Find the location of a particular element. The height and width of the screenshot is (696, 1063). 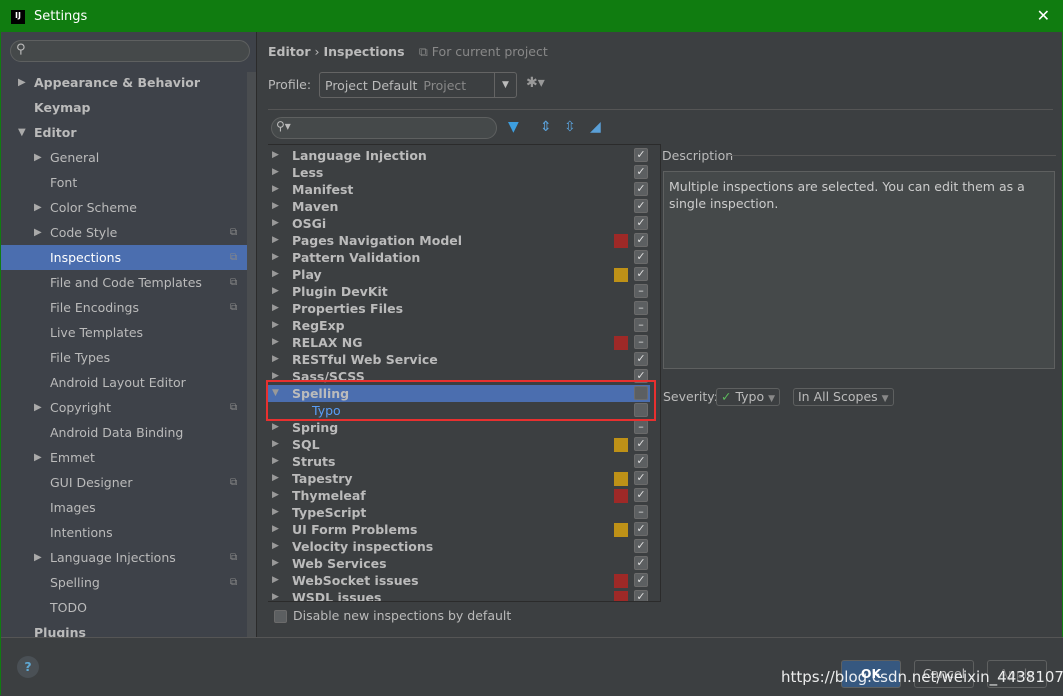

help-button: ? is located at coordinates (28, 667).